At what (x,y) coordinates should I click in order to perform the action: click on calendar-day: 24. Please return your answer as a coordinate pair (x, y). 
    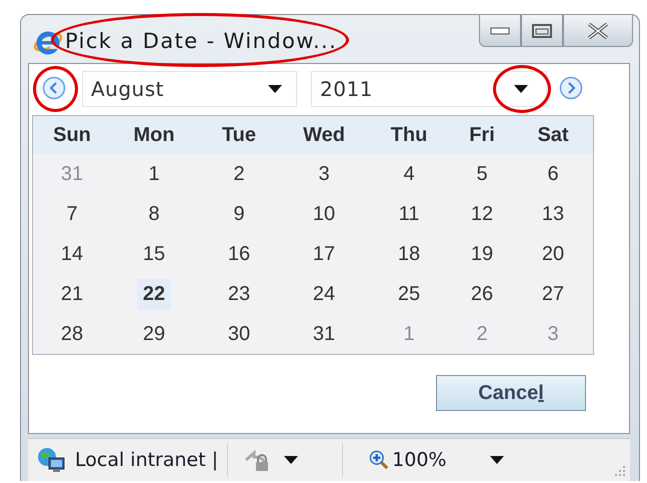
    Looking at the image, I should click on (324, 294).